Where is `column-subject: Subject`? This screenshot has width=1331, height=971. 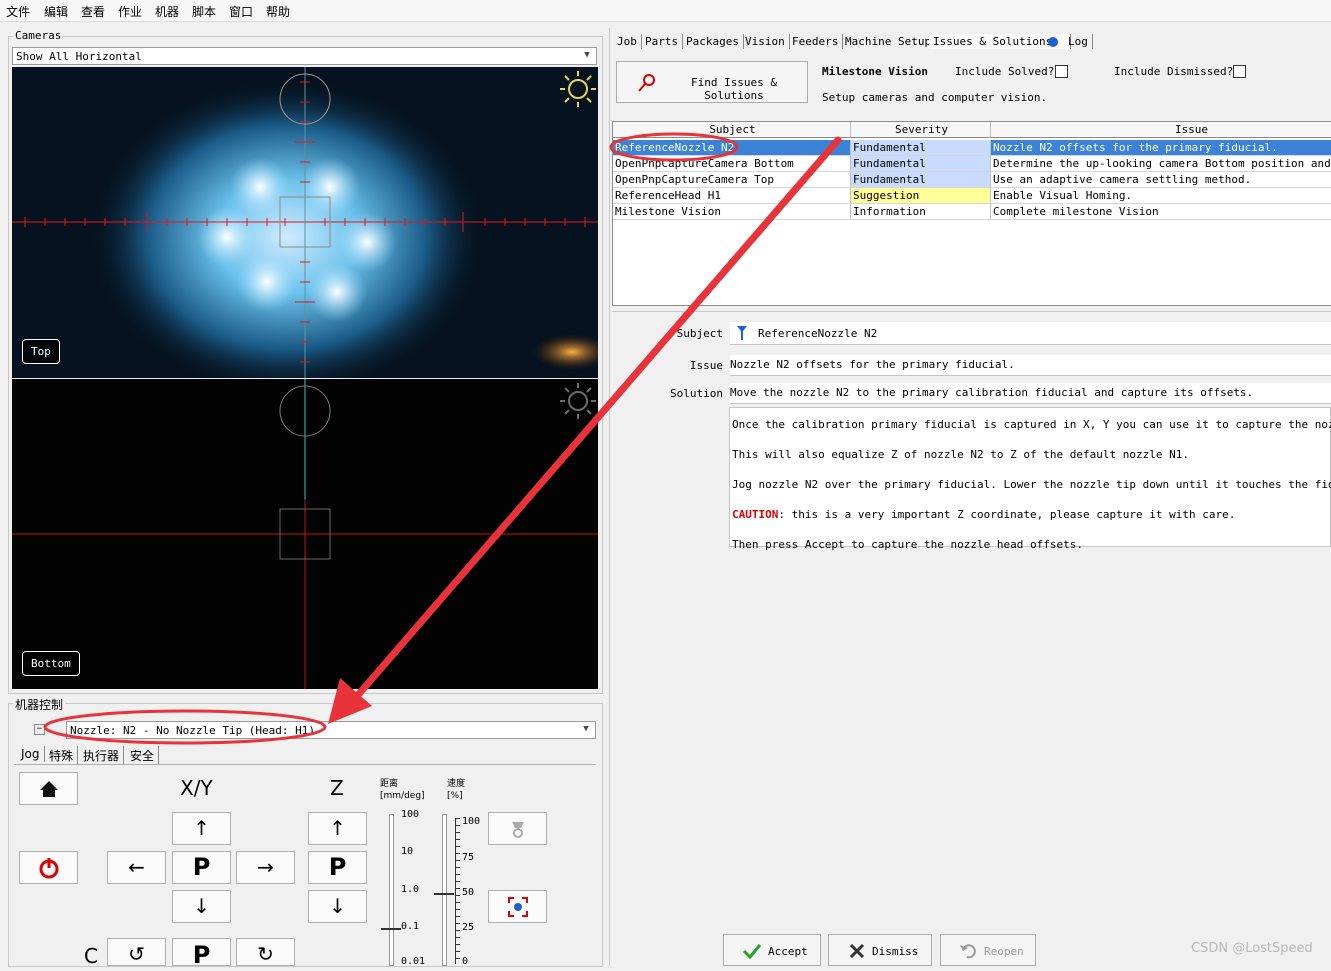 column-subject: Subject is located at coordinates (732, 130).